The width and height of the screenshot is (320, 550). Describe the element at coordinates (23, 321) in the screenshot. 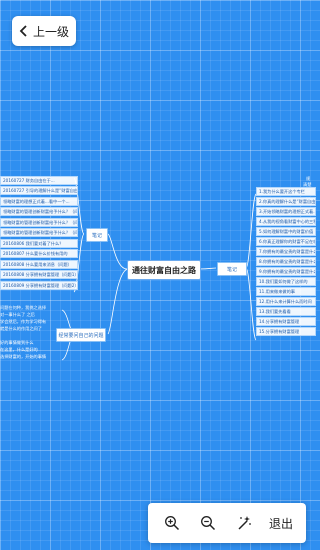

I see `left-bottom-text: 学会然后，作为学习得有` at that location.